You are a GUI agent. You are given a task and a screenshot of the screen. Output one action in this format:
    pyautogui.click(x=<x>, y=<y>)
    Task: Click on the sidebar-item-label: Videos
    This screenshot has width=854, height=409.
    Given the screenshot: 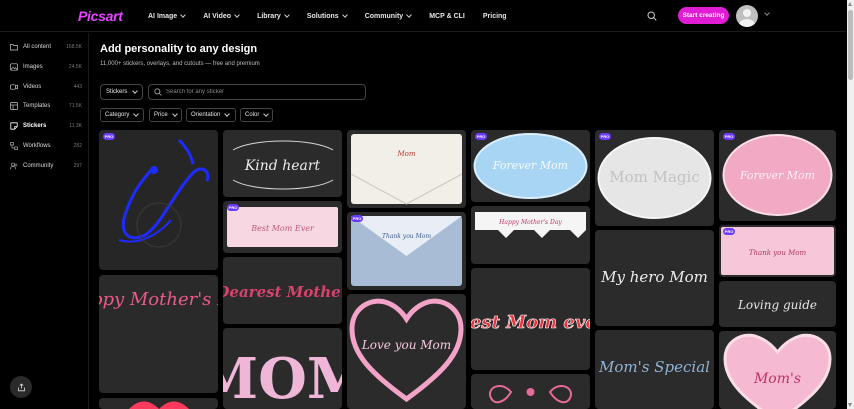 What is the action you would take?
    pyautogui.click(x=32, y=87)
    